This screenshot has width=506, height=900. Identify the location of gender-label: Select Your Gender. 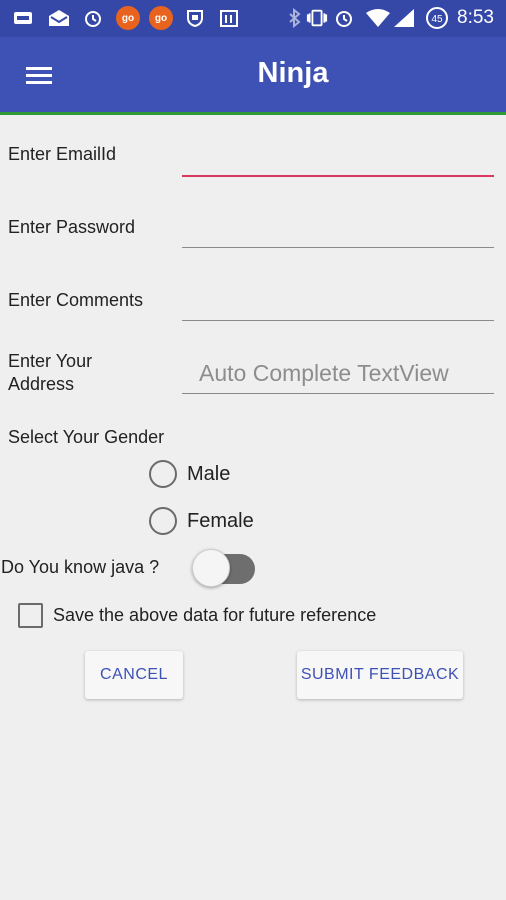
(86, 437).